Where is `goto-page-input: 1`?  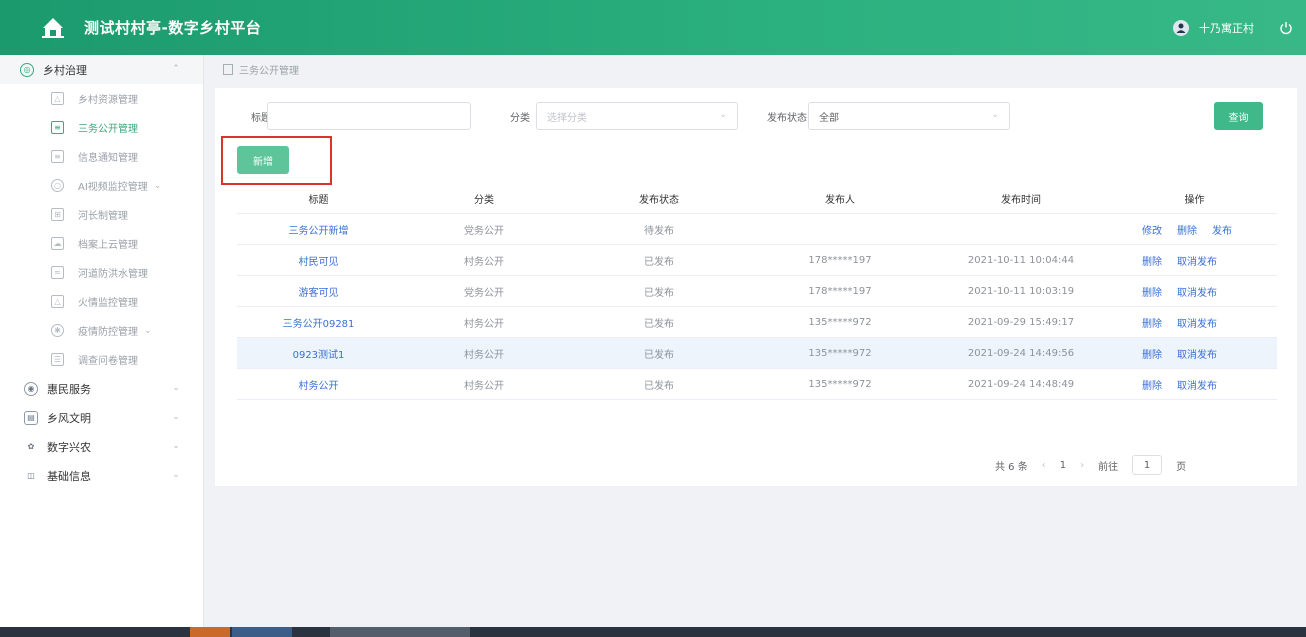
goto-page-input: 1 is located at coordinates (1147, 465).